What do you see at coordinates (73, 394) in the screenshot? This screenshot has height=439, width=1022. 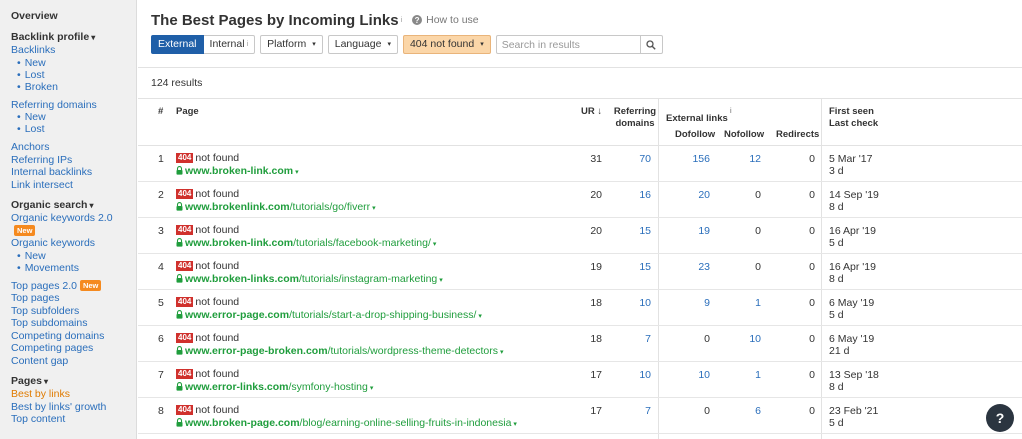 I see `sidebar-item-best-by-links: Best by links` at bounding box center [73, 394].